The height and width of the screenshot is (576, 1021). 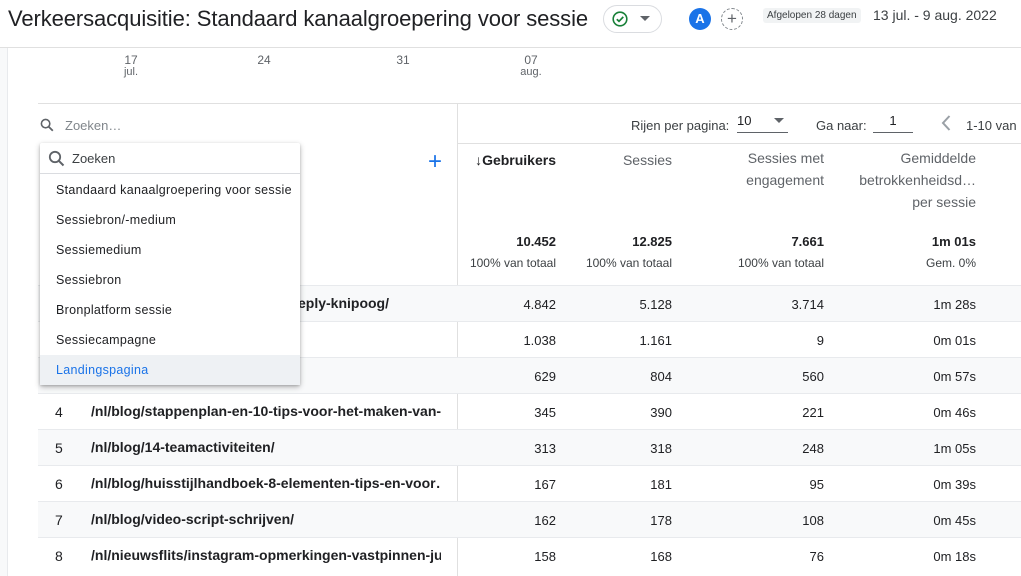 I want to click on row-sessions: 390, so click(x=661, y=412).